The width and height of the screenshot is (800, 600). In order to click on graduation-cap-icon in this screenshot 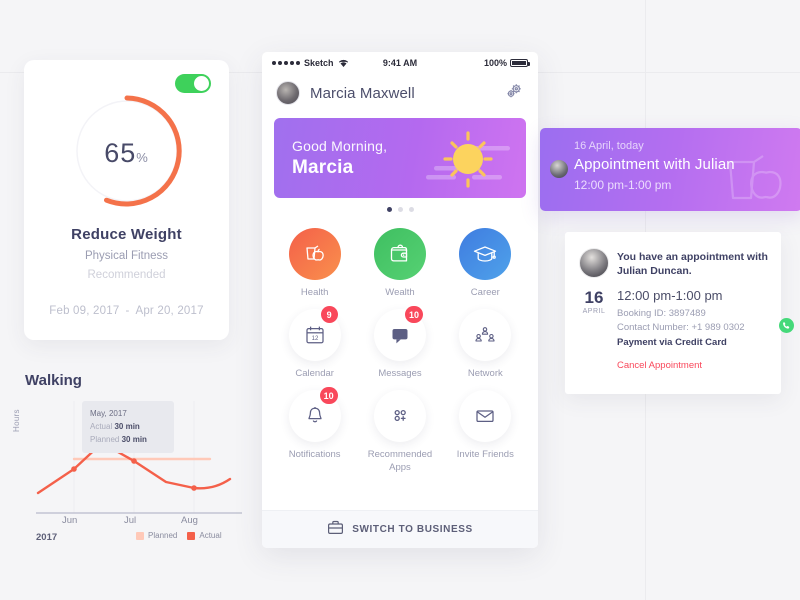, I will do `click(485, 254)`.